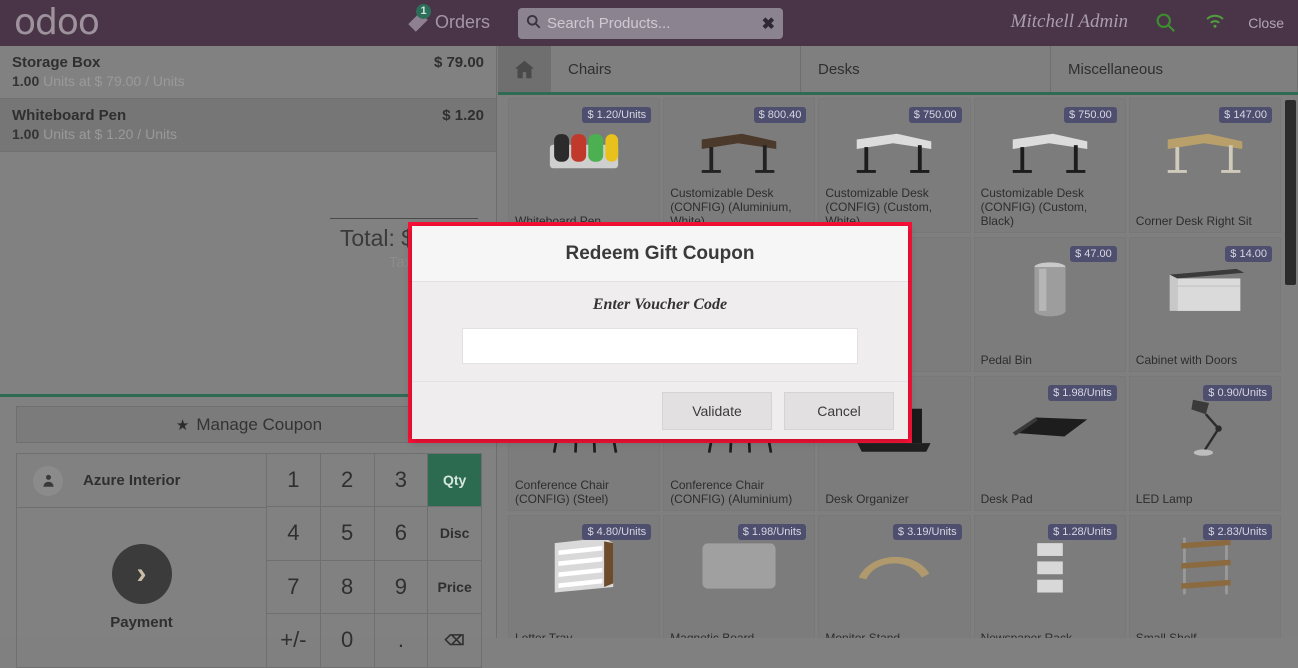 The image size is (1298, 668). I want to click on product-name: Letter Tray, so click(584, 634).